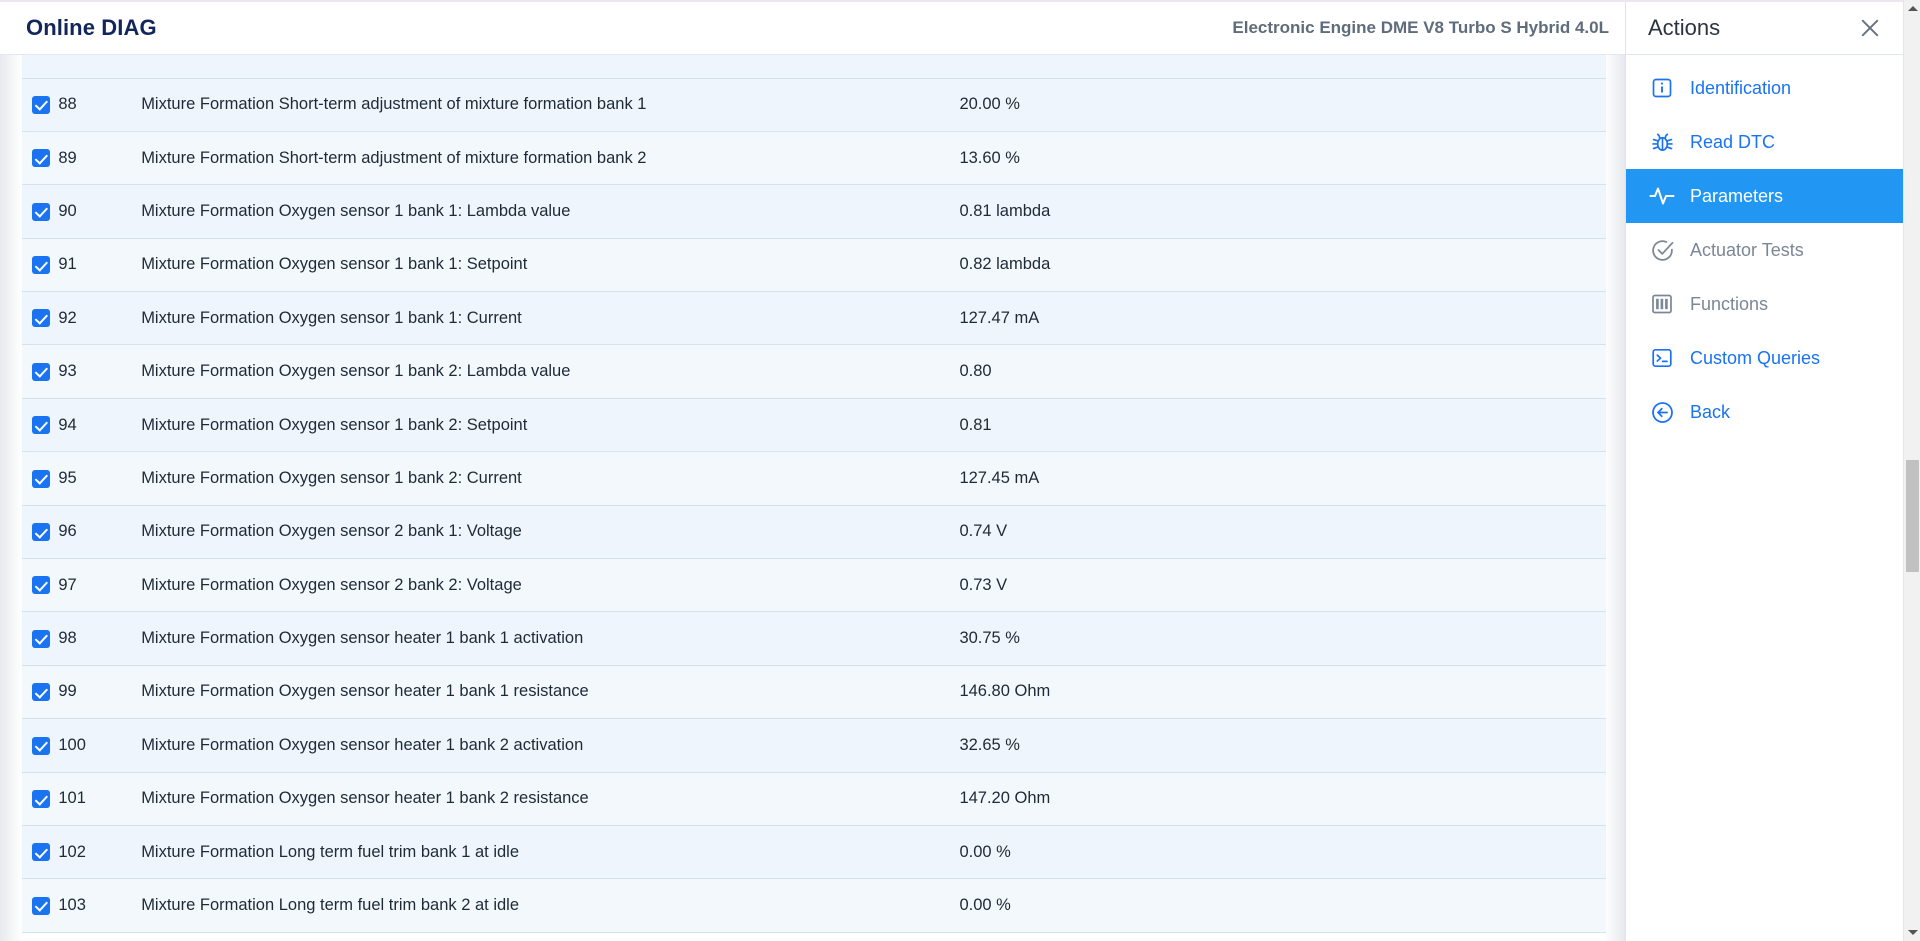  I want to click on row-id-cell: 97, so click(100, 585).